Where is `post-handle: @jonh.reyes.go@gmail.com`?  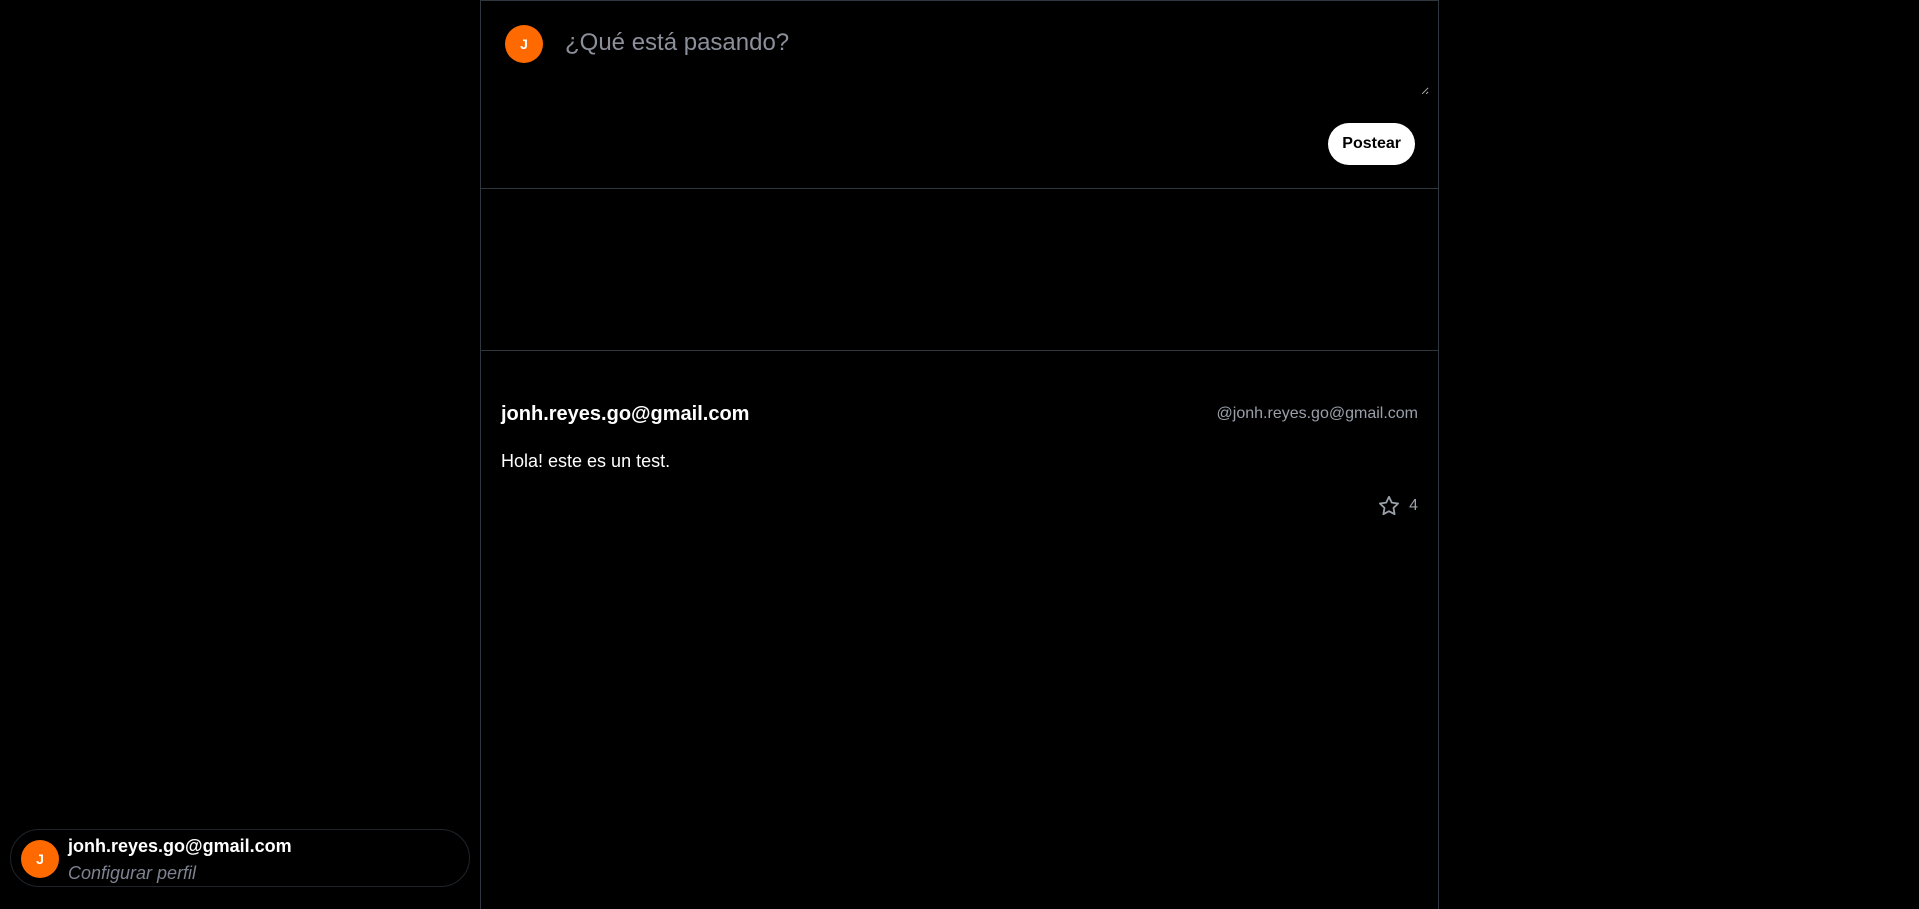
post-handle: @jonh.reyes.go@gmail.com is located at coordinates (1317, 413).